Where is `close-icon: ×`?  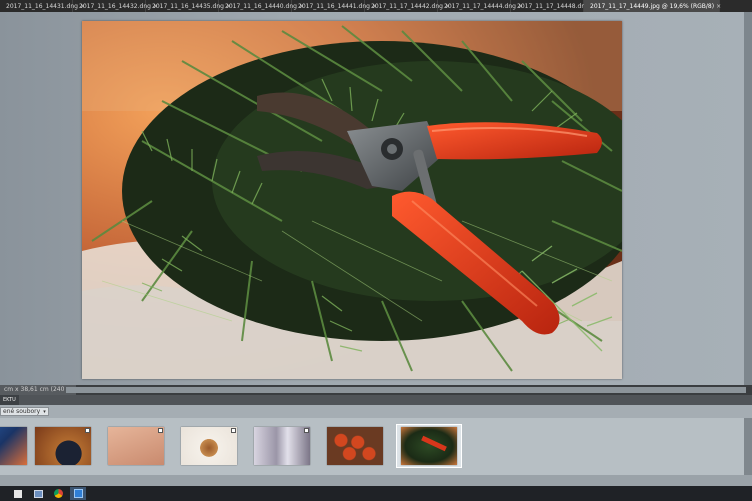 close-icon: × is located at coordinates (718, 6).